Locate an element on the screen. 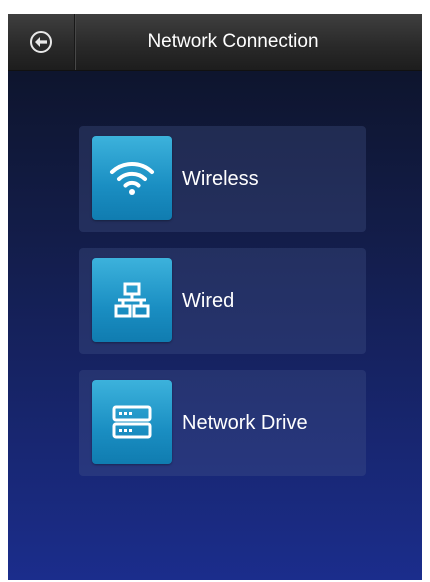  menu-item-wired: Wired is located at coordinates (222, 301).